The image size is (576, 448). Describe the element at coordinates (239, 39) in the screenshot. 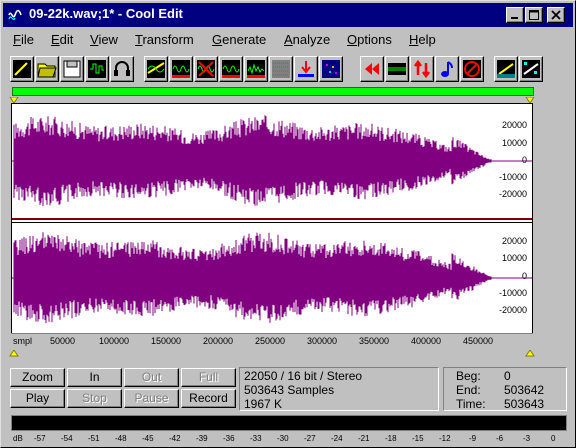

I see `menu-generate: Generate` at that location.